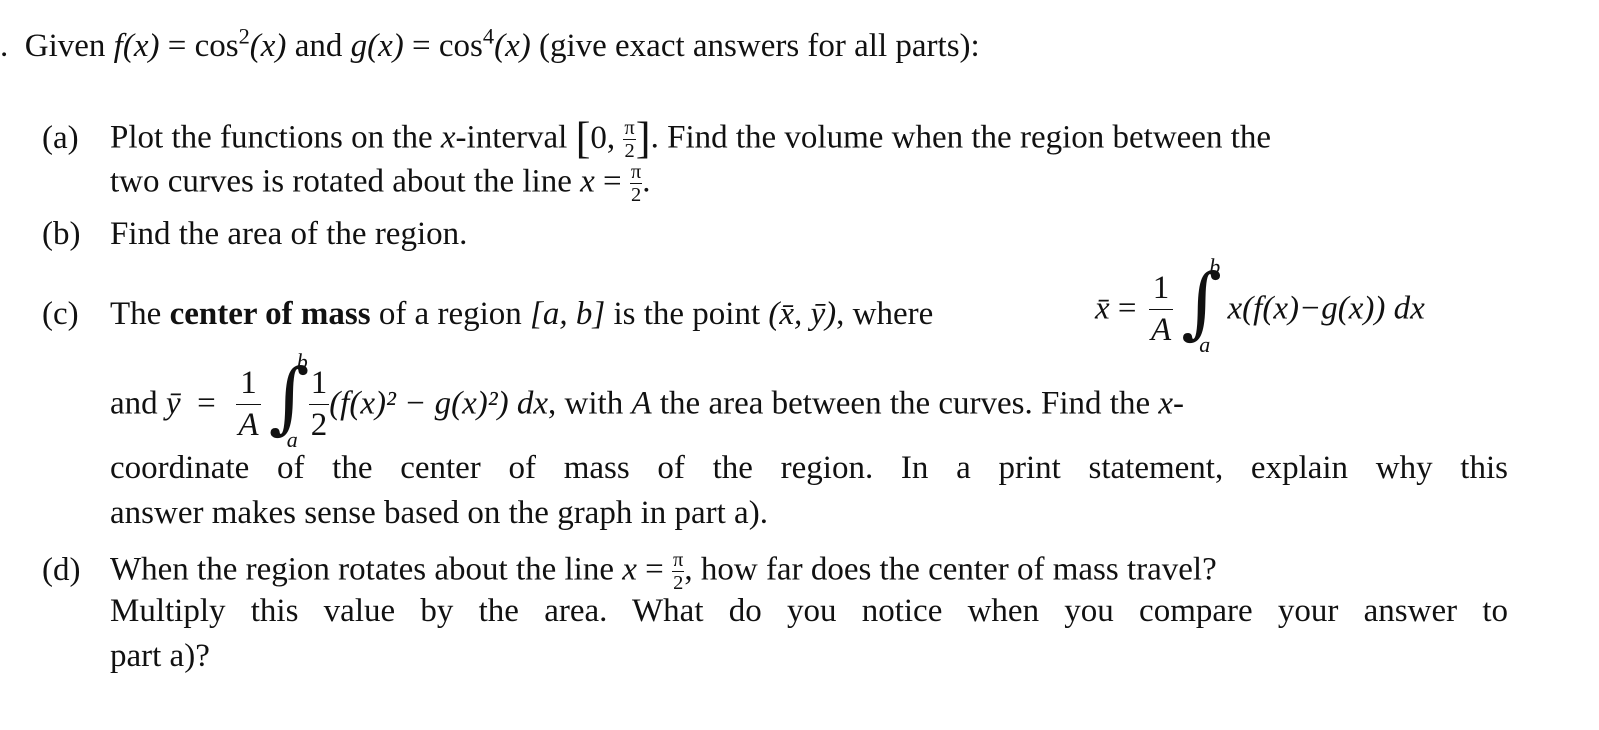 This screenshot has height=730, width=1599. I want to click on intro-tail: (give exact answers for all parts):, so click(759, 46).